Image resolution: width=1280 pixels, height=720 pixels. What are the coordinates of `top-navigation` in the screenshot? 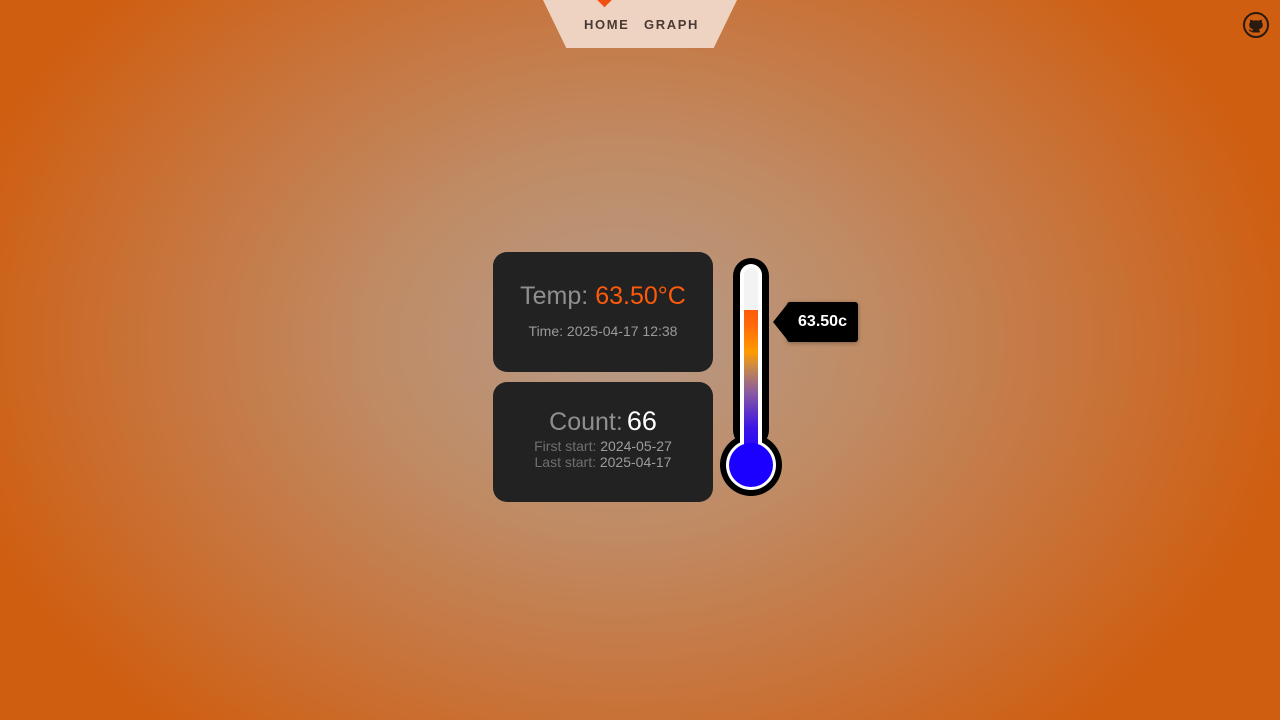 It's located at (640, 24).